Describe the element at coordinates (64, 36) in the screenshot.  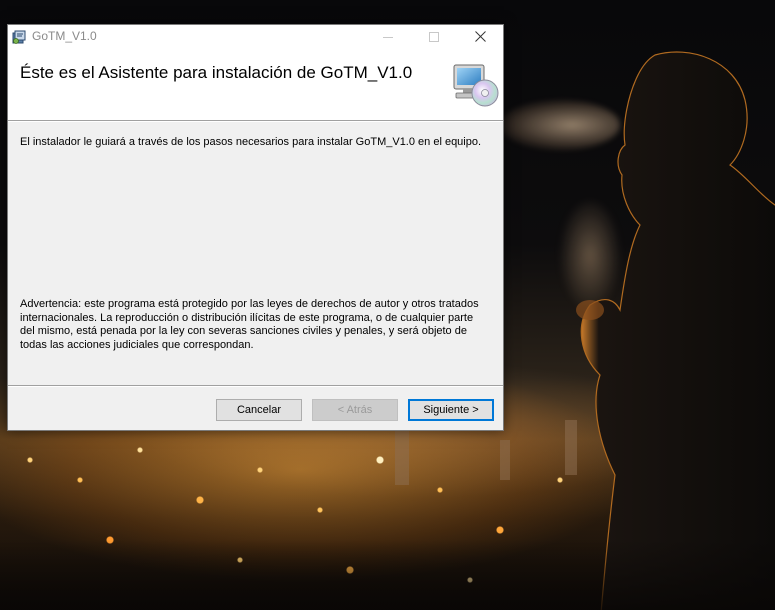
I see `window-title: GoTM_V1.0` at that location.